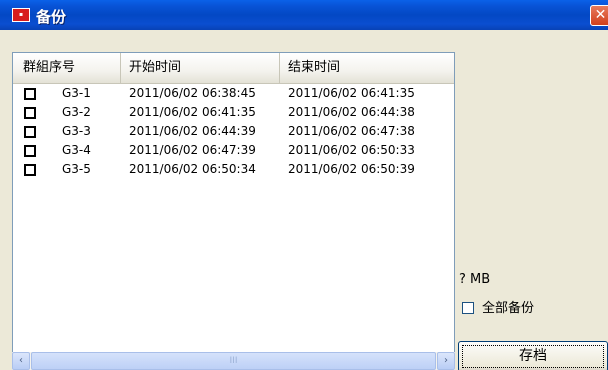 The height and width of the screenshot is (370, 608). What do you see at coordinates (351, 131) in the screenshot?
I see `end-time: 2011/06/02 06:47:38` at bounding box center [351, 131].